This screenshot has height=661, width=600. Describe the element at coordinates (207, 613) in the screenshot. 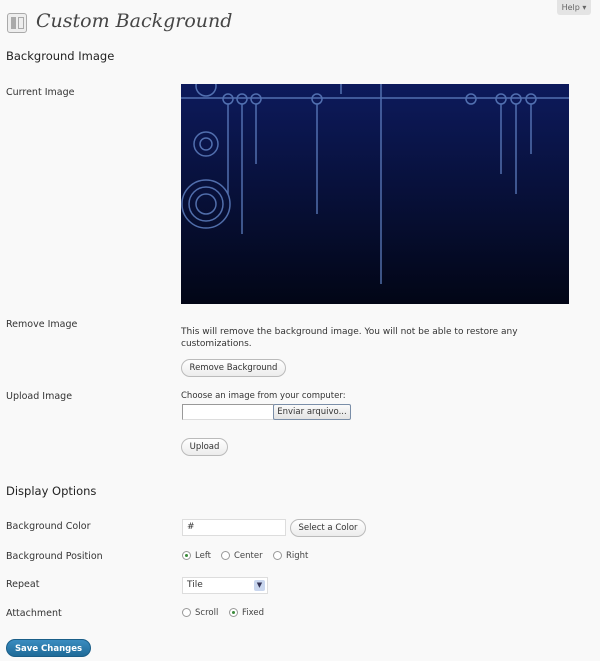

I see `option-label: Scroll` at that location.